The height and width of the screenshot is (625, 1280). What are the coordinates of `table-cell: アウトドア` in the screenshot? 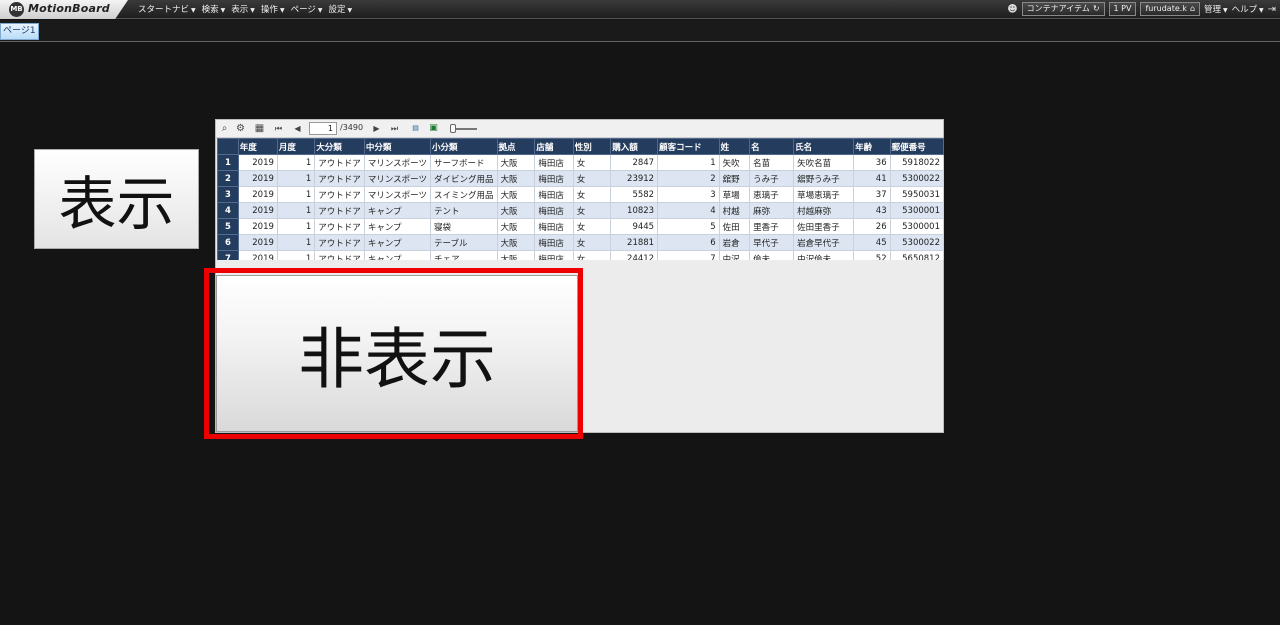 It's located at (339, 255).